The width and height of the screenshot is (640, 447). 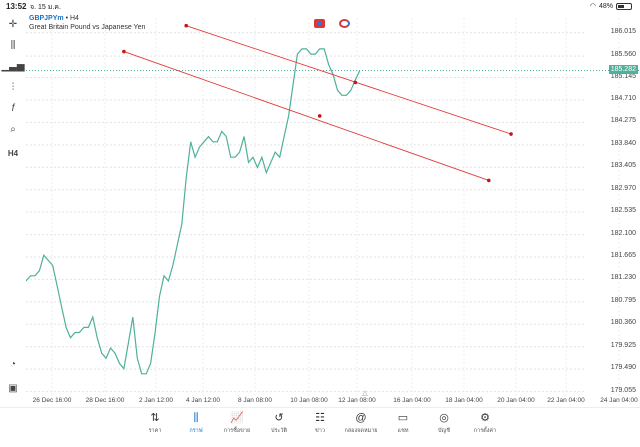 I want to click on gear-icon: ⚙, so click(x=485, y=418).